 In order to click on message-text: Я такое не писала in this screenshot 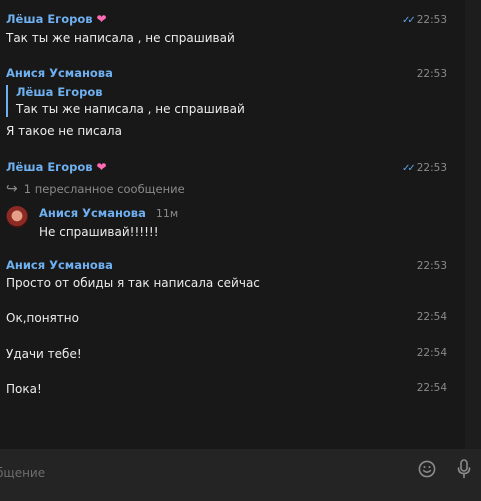, I will do `click(64, 131)`.